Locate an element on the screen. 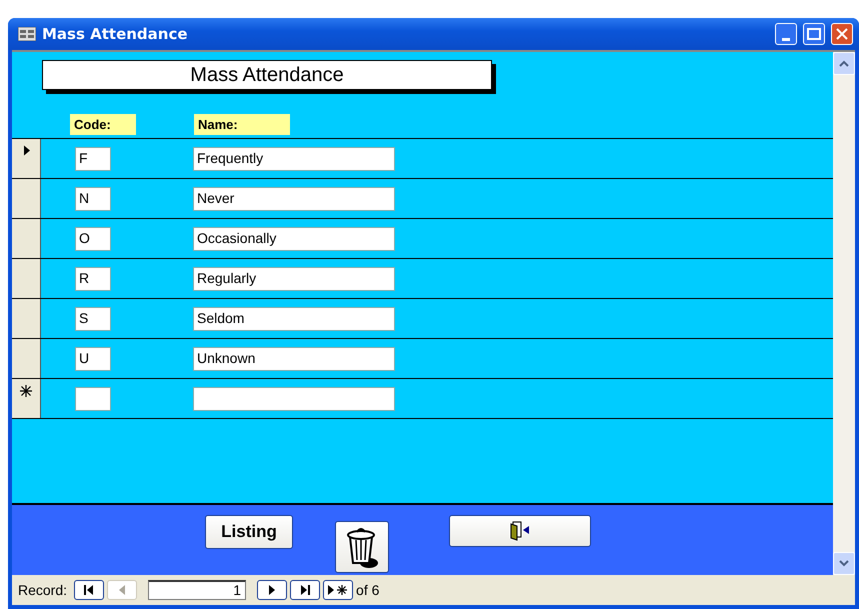 This screenshot has width=859, height=609. minimize-icon is located at coordinates (786, 39).